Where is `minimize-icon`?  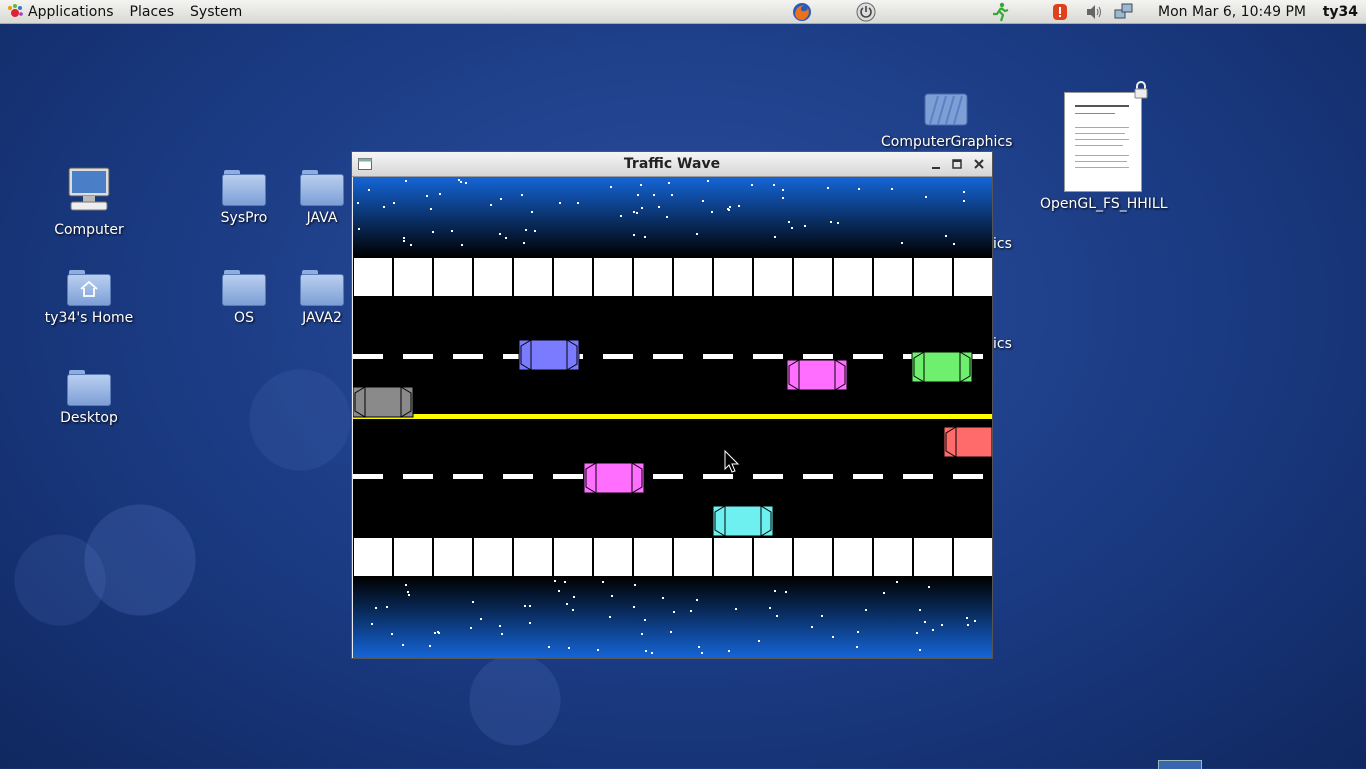 minimize-icon is located at coordinates (936, 168).